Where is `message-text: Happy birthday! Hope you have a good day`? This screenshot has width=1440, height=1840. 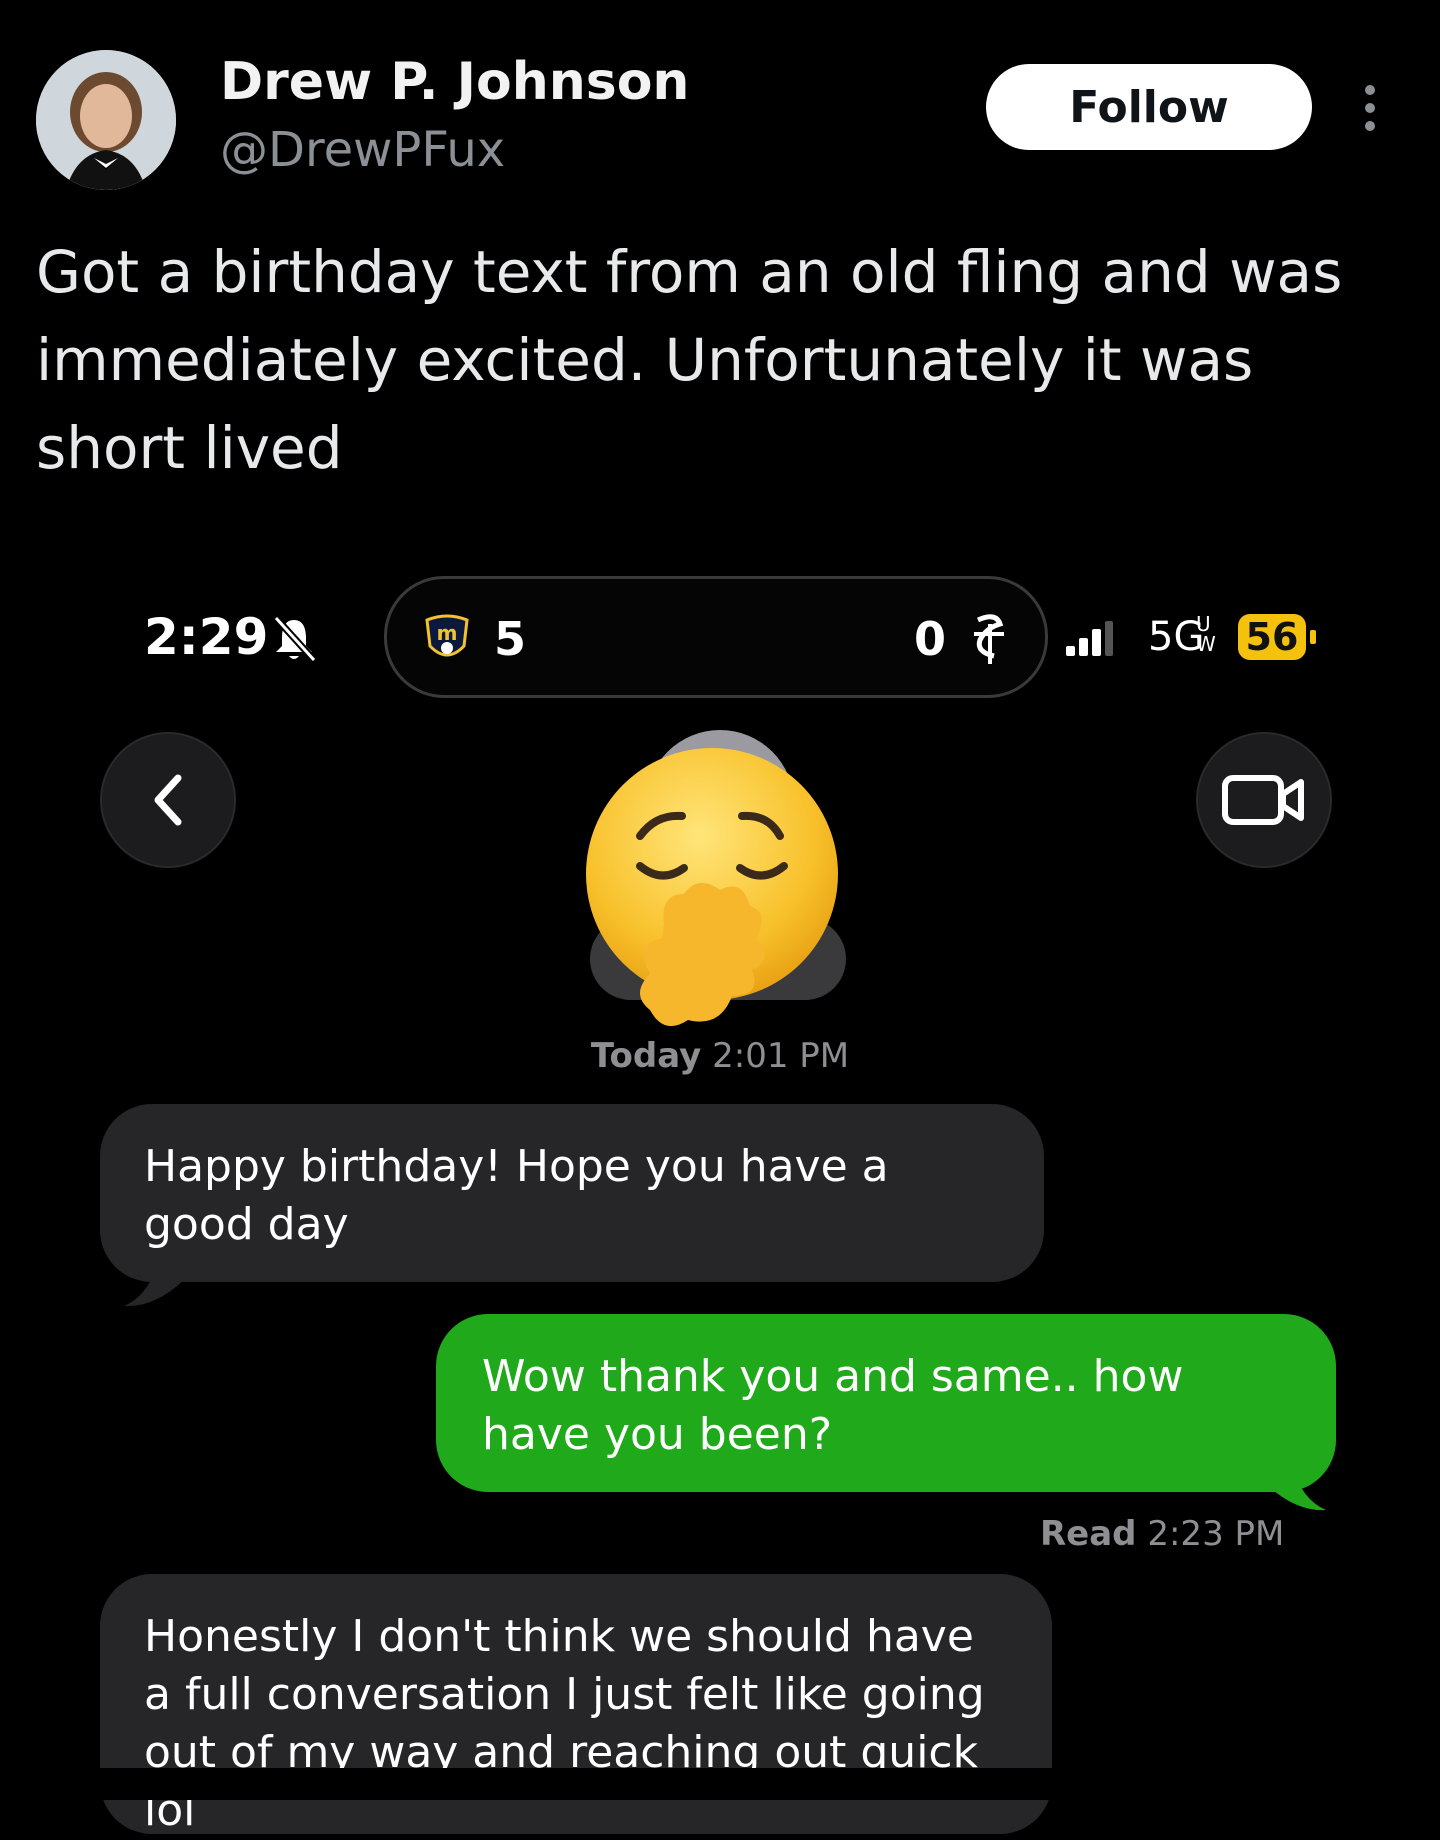 message-text: Happy birthday! Hope you have a good day is located at coordinates (516, 1195).